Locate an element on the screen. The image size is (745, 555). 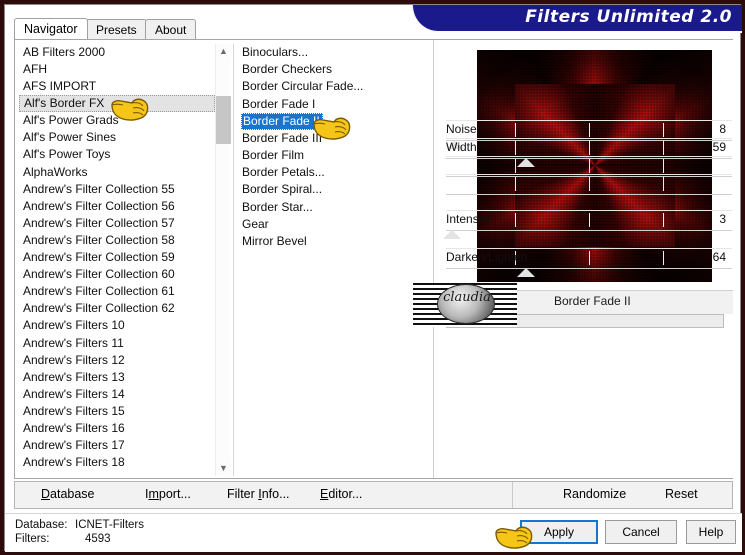
navigator-item: Andrew's Filters 11 is located at coordinates (117, 343).